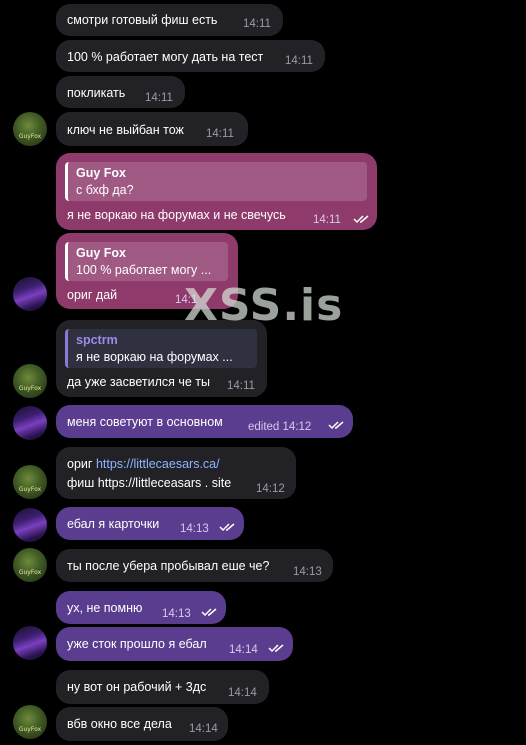 This screenshot has height=745, width=526. What do you see at coordinates (137, 687) in the screenshot?
I see `message-text: ну вот он рабочий + 3дс` at bounding box center [137, 687].